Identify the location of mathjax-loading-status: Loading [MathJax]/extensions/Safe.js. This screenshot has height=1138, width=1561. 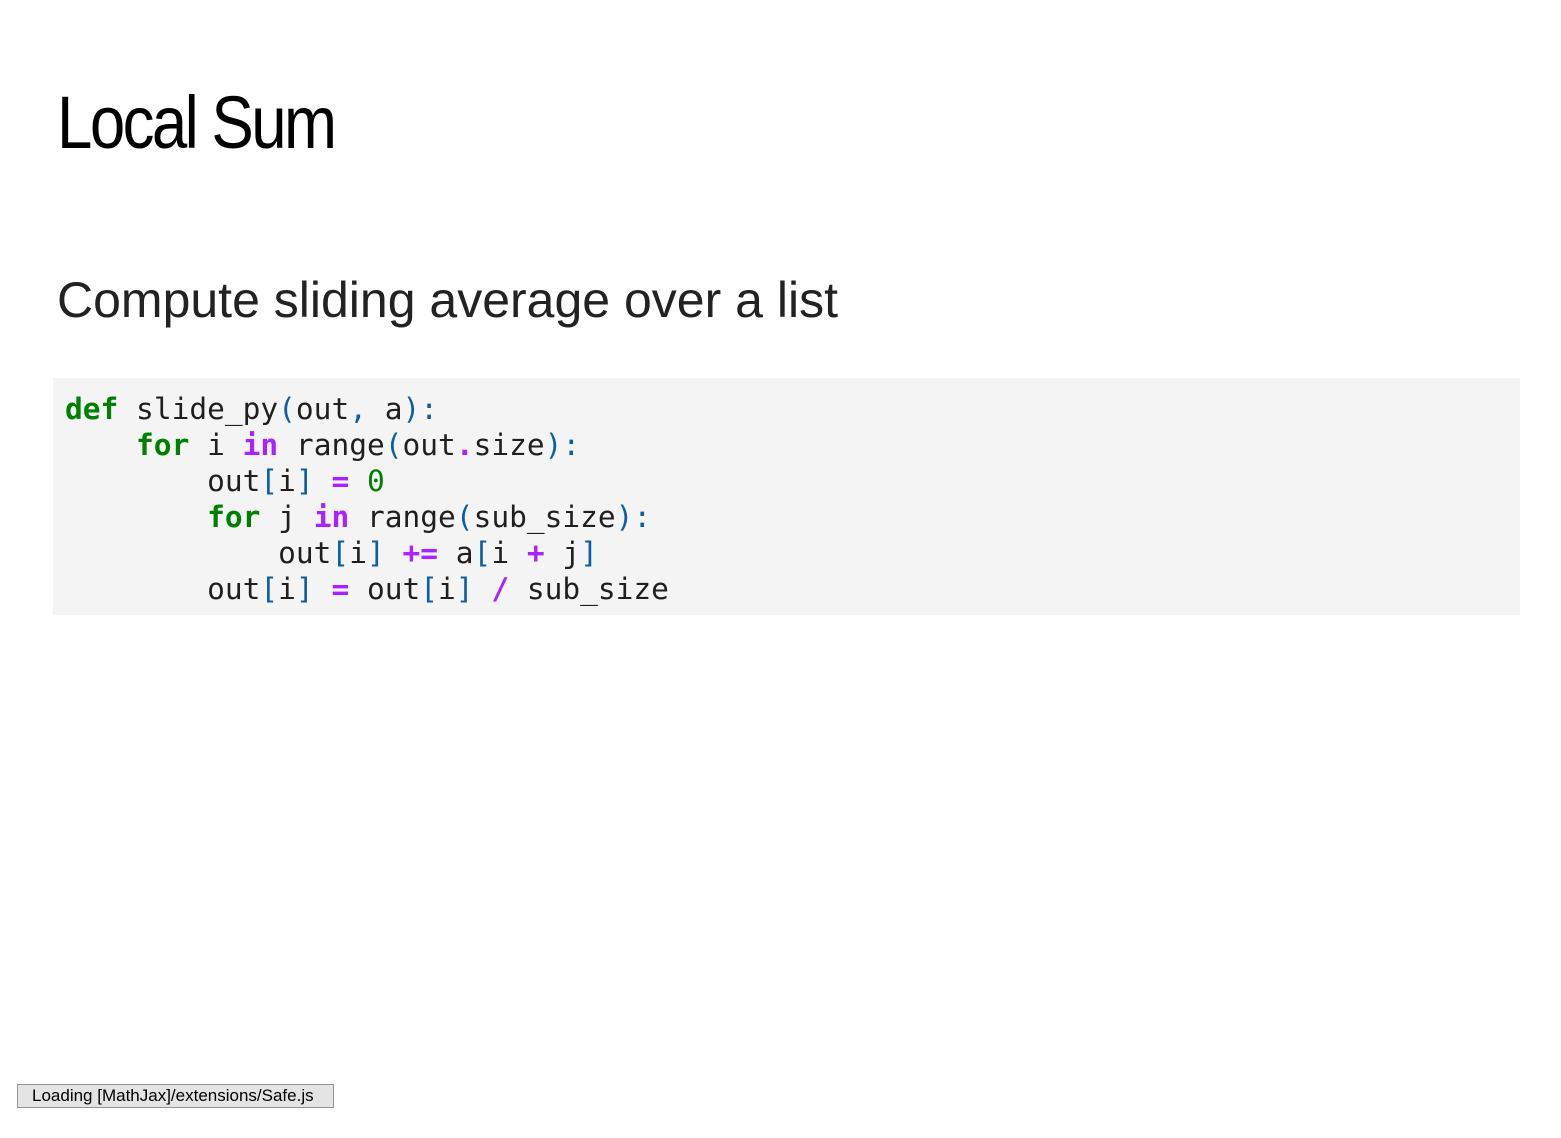
(175, 1096).